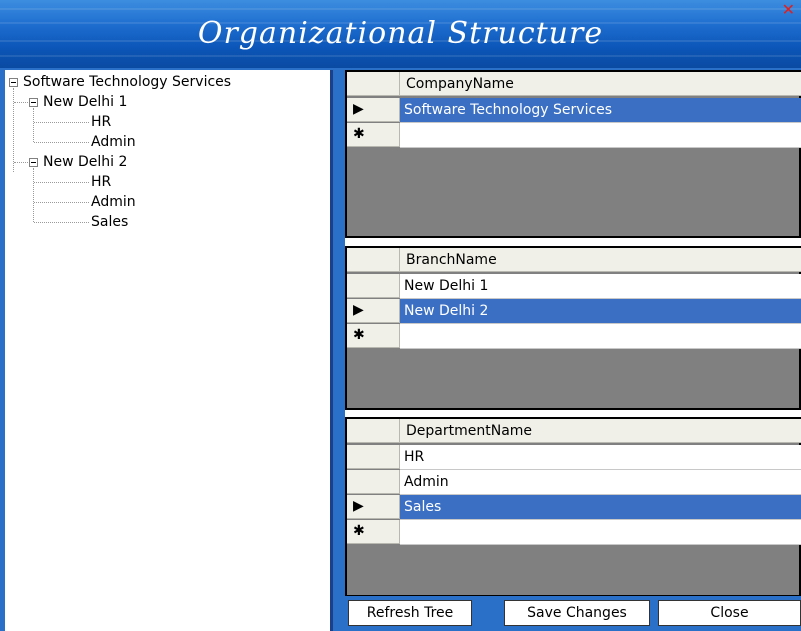 This screenshot has width=801, height=631. I want to click on tree-node-branch: New Delhi 1, so click(85, 102).